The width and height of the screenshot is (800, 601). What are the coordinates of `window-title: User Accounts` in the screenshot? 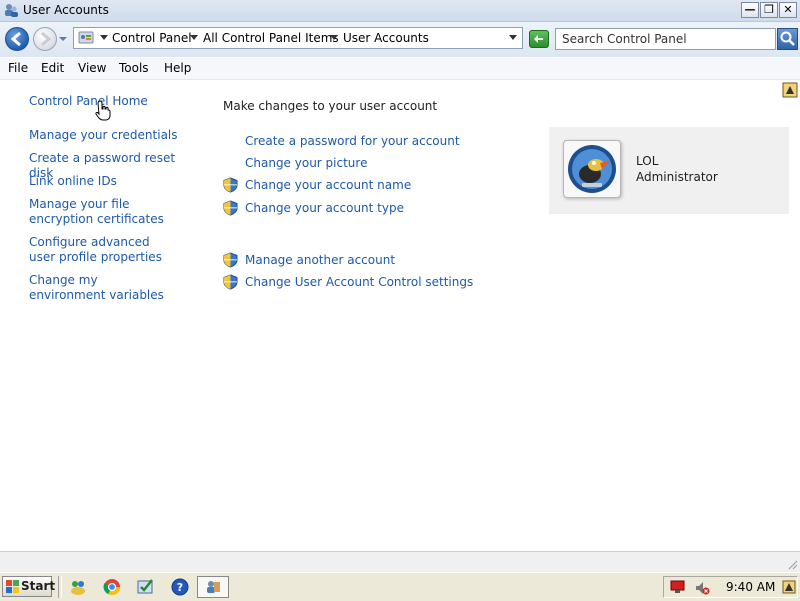 It's located at (66, 10).